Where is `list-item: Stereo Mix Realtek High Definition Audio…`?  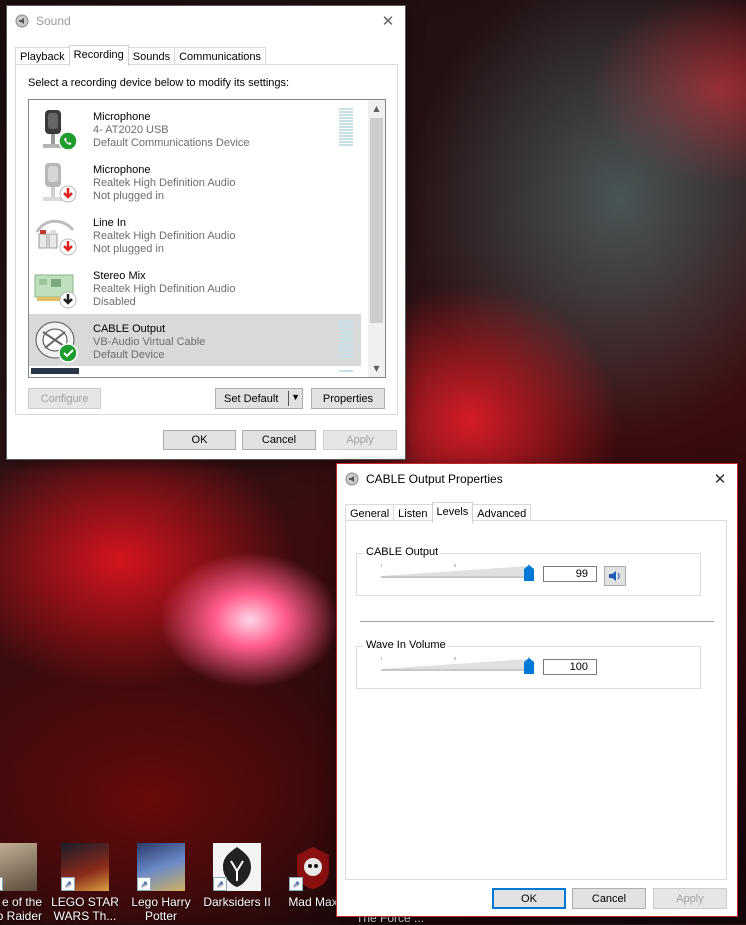 list-item: Stereo Mix Realtek High Definition Audio… is located at coordinates (195, 287).